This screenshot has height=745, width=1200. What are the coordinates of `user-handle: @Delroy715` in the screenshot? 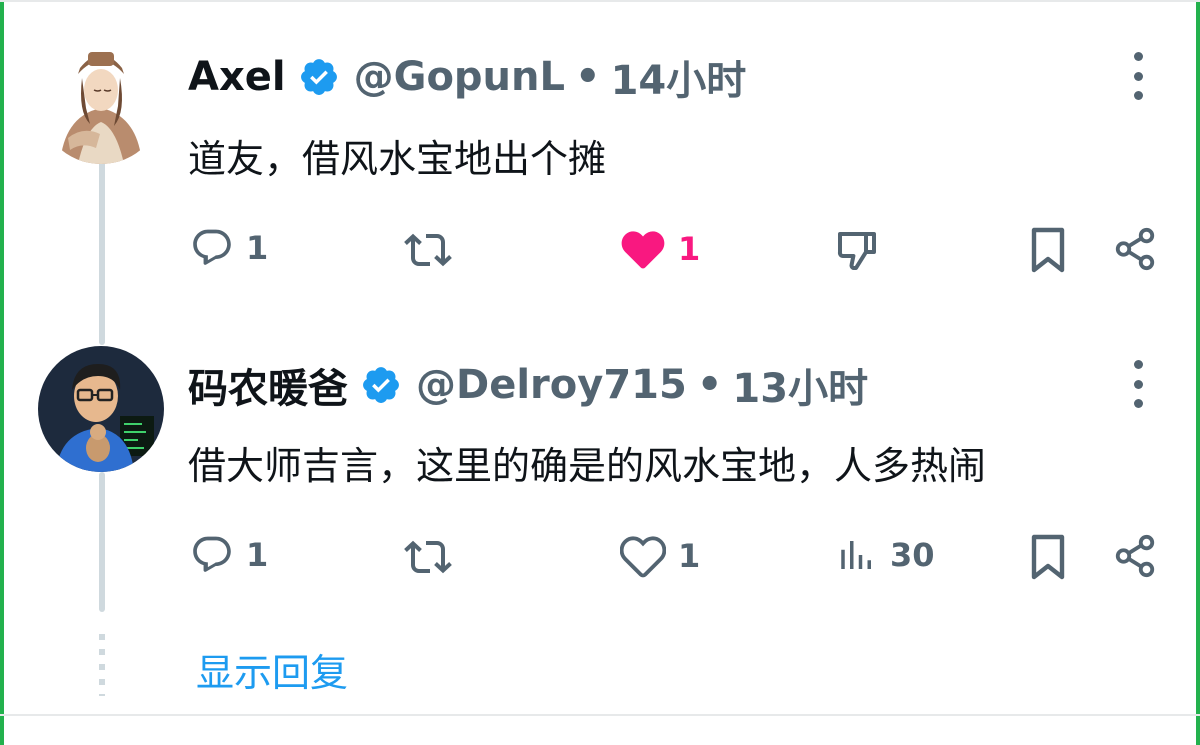 It's located at (551, 385).